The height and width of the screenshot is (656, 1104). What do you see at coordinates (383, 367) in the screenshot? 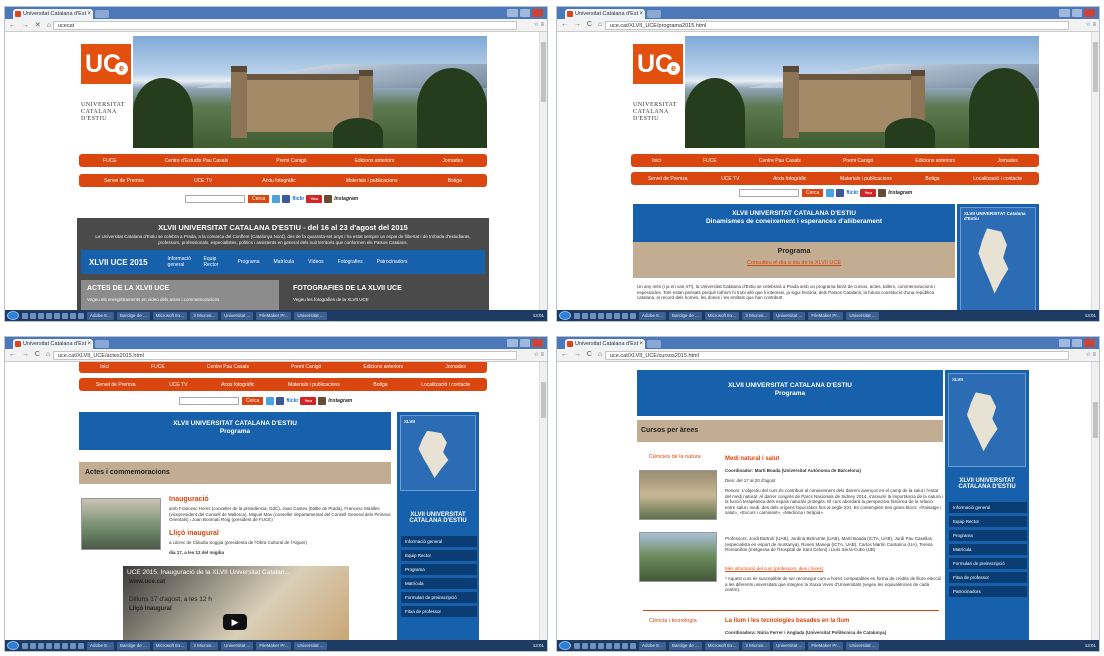
I see `menu-item: Edicions anteriors` at bounding box center [383, 367].